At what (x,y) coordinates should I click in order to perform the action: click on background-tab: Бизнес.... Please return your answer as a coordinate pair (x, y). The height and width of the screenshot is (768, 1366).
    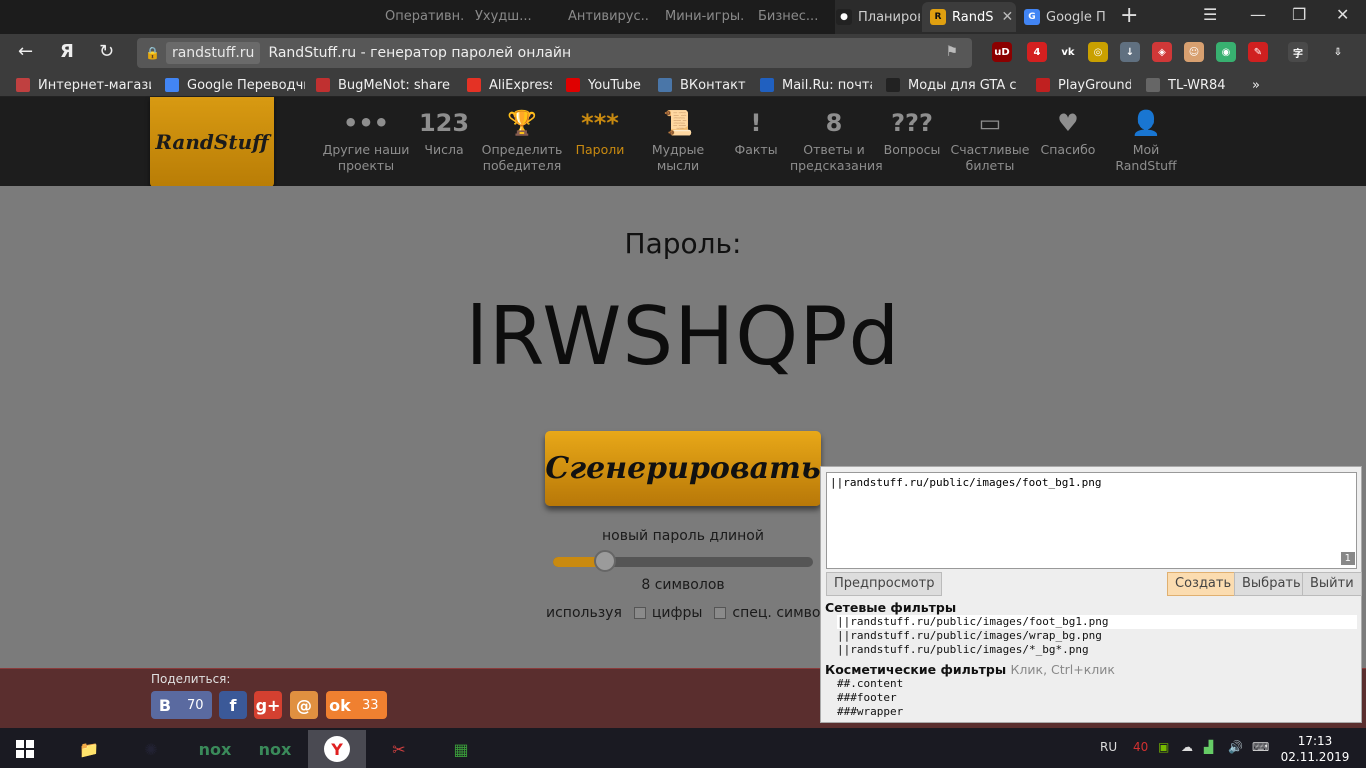
    Looking at the image, I should click on (798, 17).